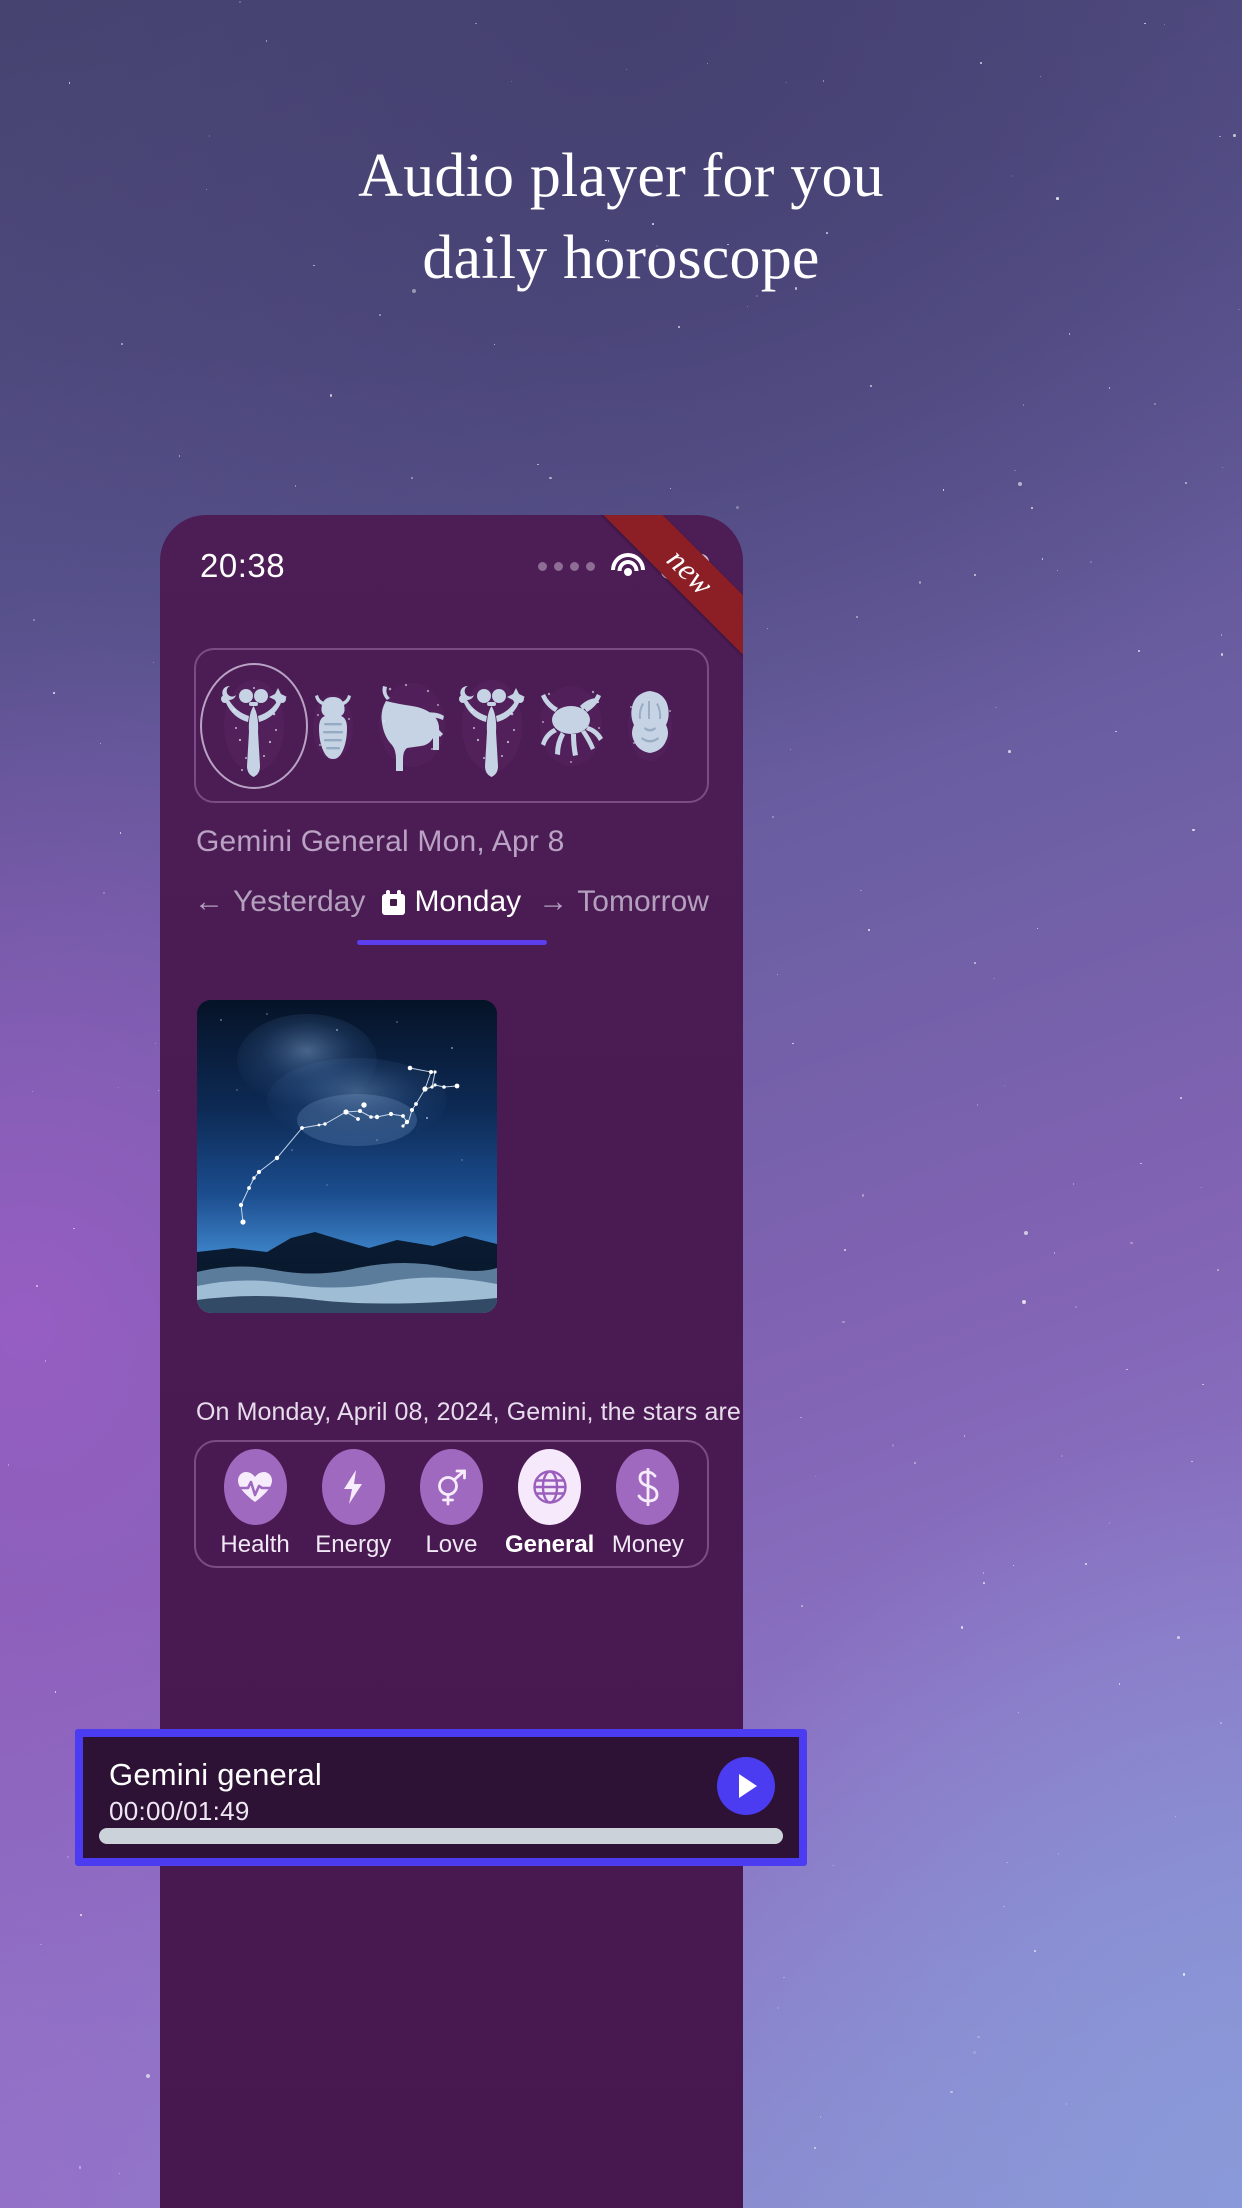  I want to click on tab-monday: Monday, so click(451, 915).